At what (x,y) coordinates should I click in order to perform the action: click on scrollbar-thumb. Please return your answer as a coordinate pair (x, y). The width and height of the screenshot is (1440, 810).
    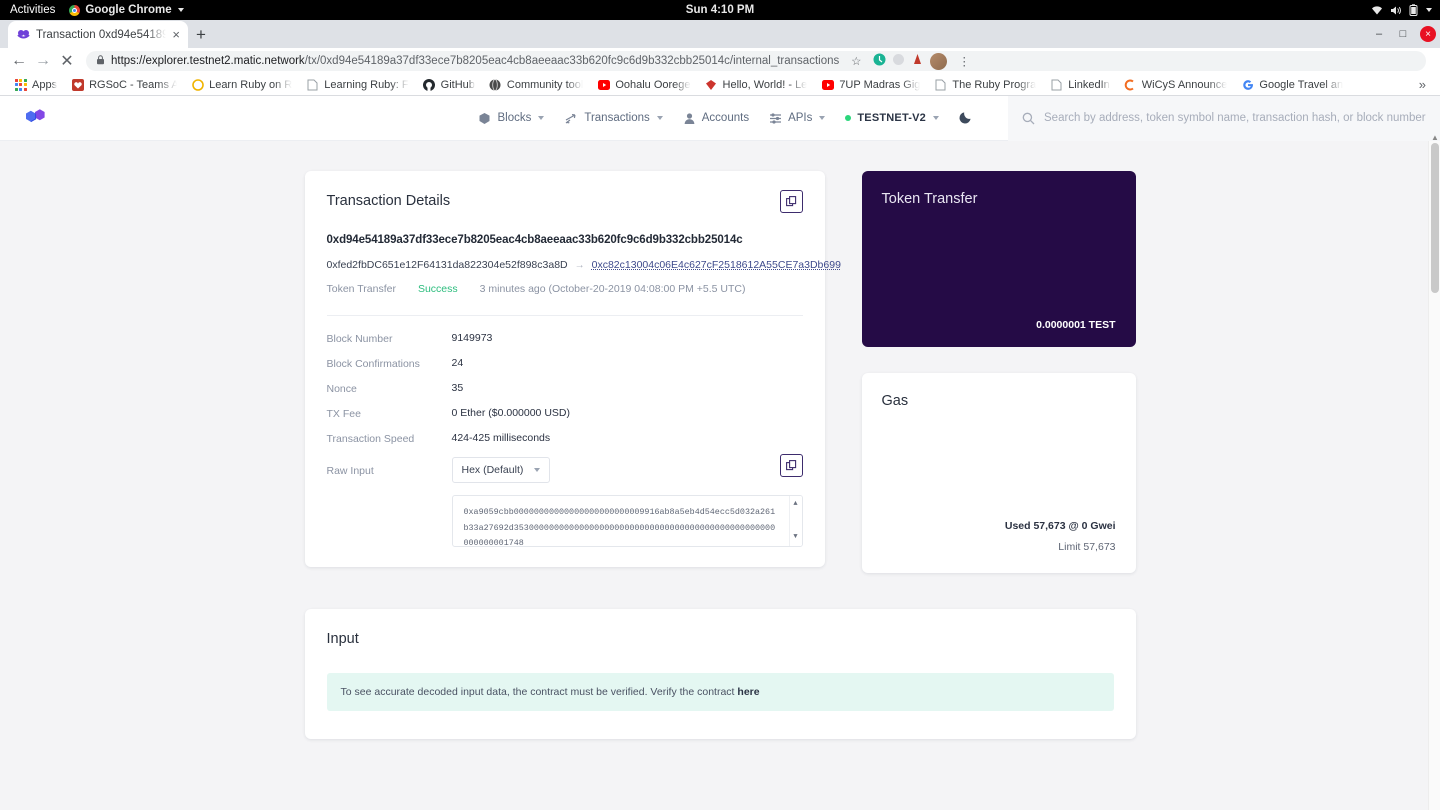
    Looking at the image, I should click on (1435, 218).